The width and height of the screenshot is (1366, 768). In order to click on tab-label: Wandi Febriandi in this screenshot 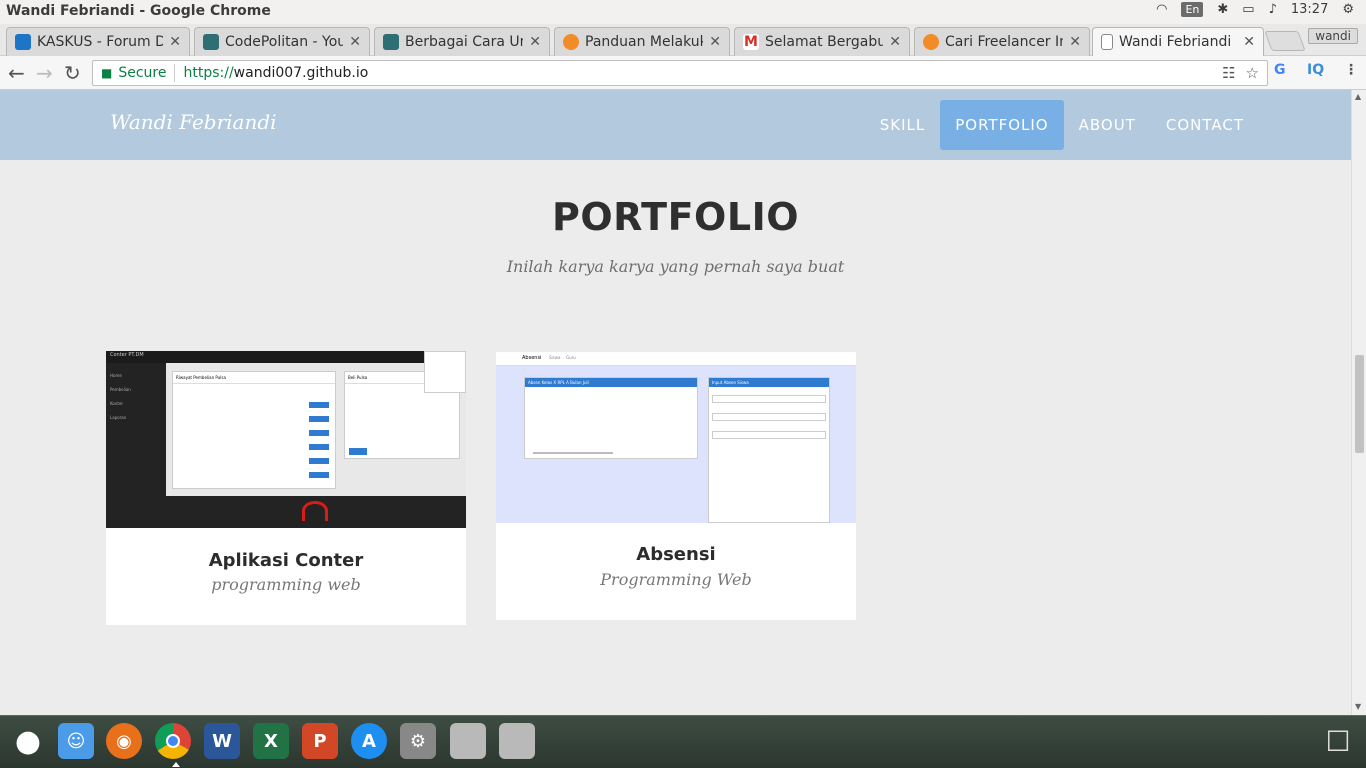, I will do `click(1175, 42)`.